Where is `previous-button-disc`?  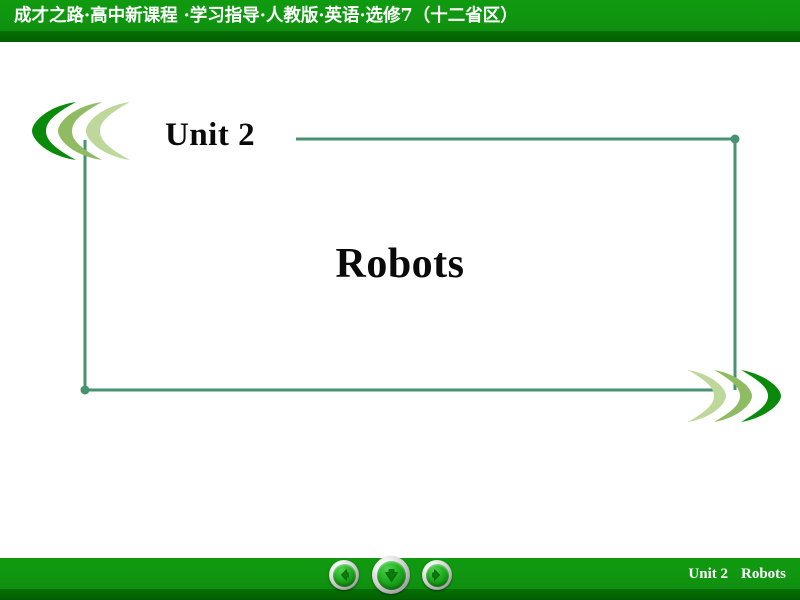 previous-button-disc is located at coordinates (344, 575).